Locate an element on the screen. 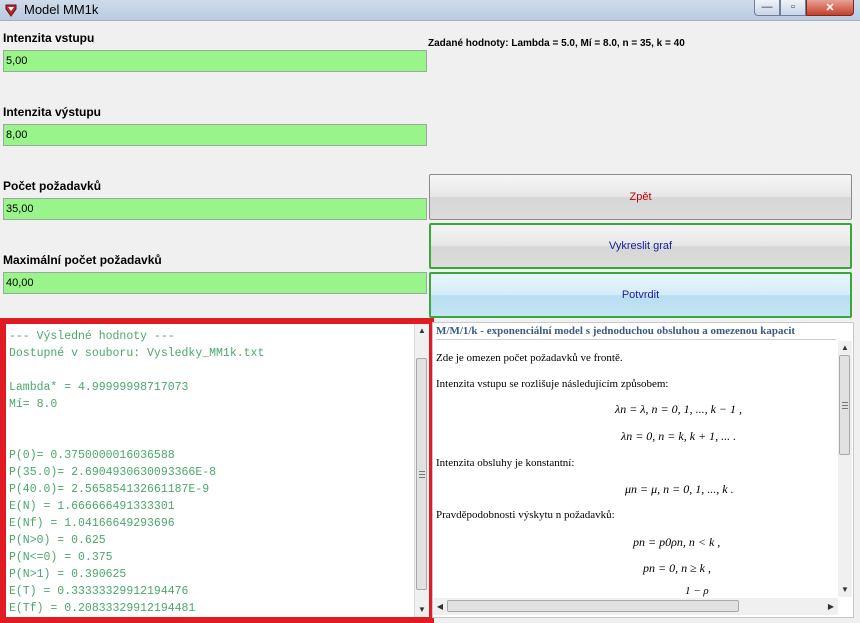 The width and height of the screenshot is (860, 623). input-rate-field is located at coordinates (215, 61).